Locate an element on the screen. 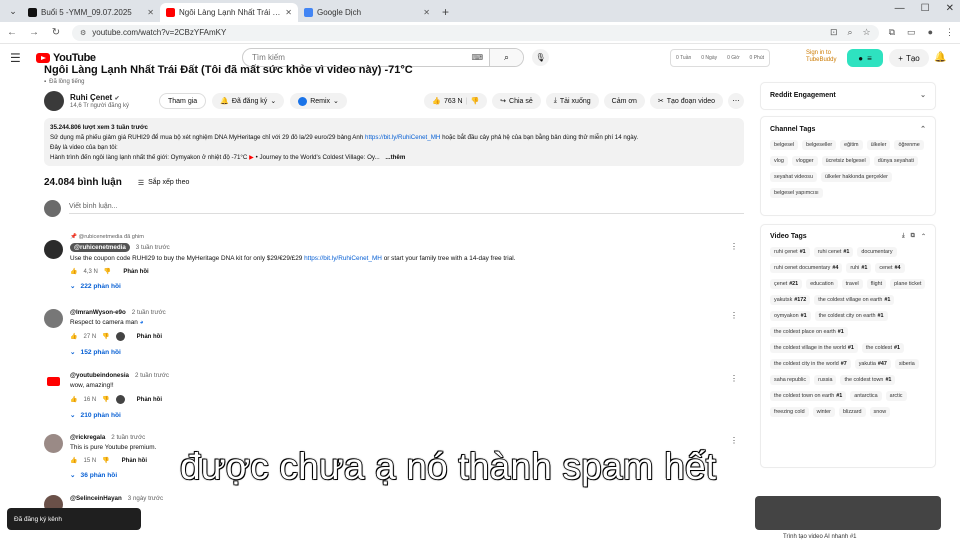 The image size is (960, 540). promo-thumbnail is located at coordinates (848, 513).